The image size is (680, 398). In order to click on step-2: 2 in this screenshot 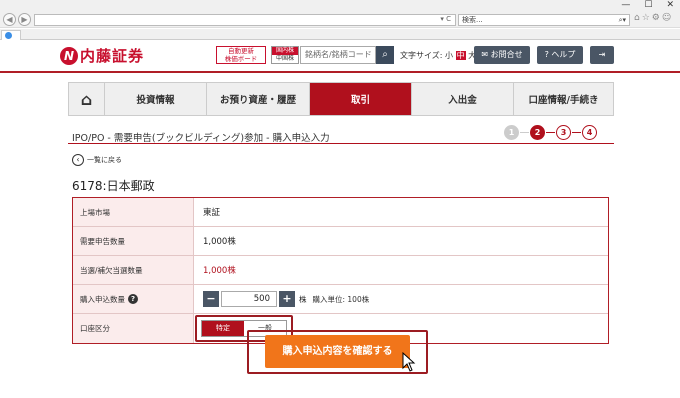, I will do `click(537, 132)`.